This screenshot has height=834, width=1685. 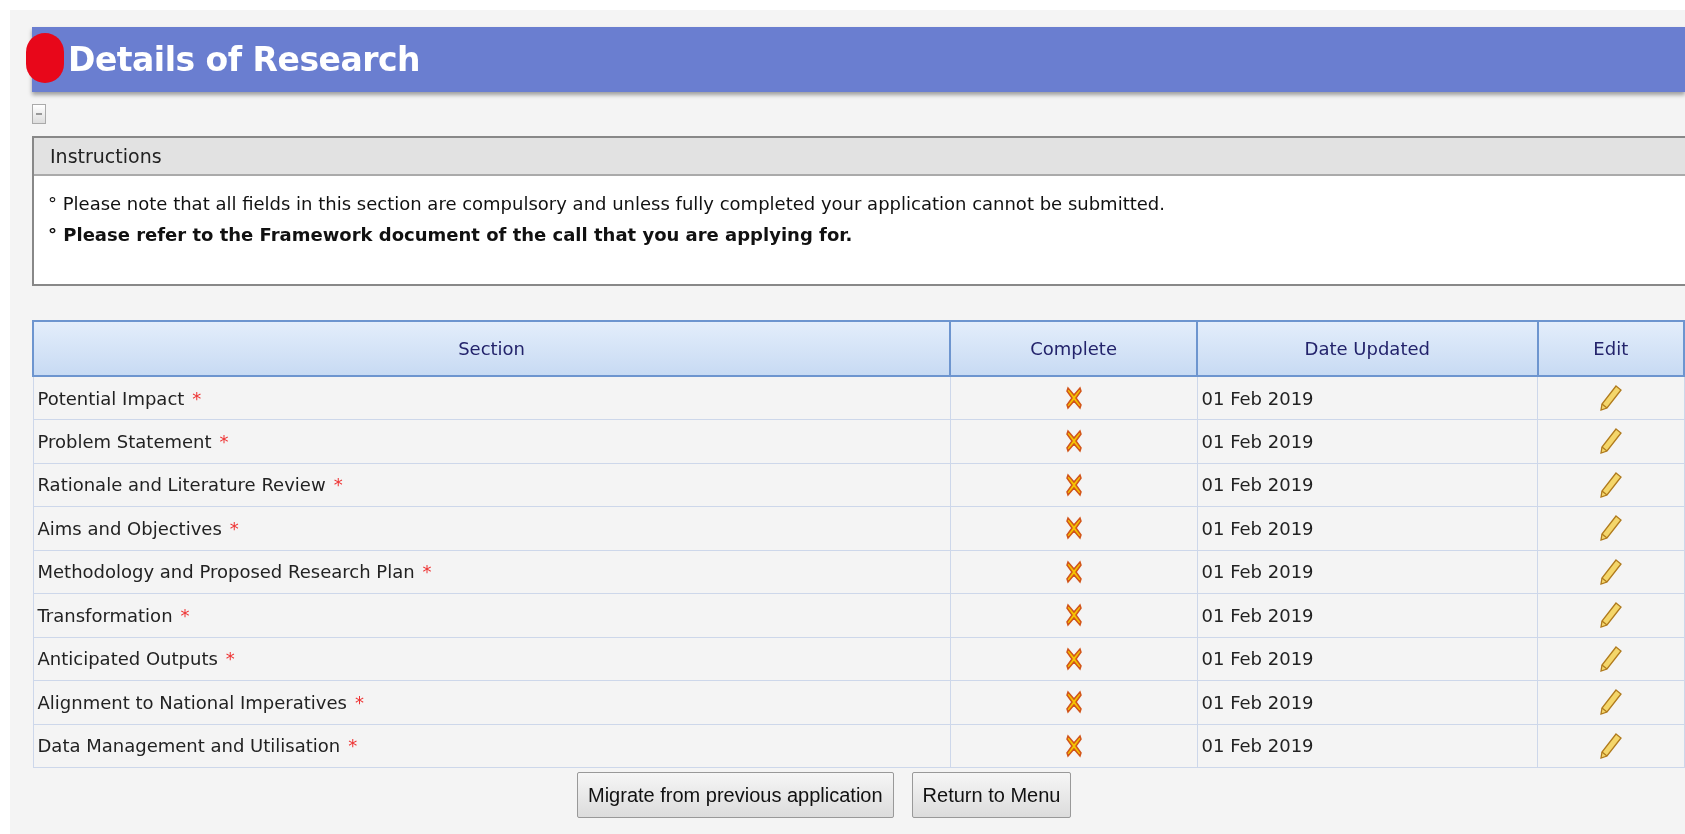 What do you see at coordinates (451, 235) in the screenshot?
I see `instruction-text: ° Please refer to the Framework document of the call that you are applying for.` at bounding box center [451, 235].